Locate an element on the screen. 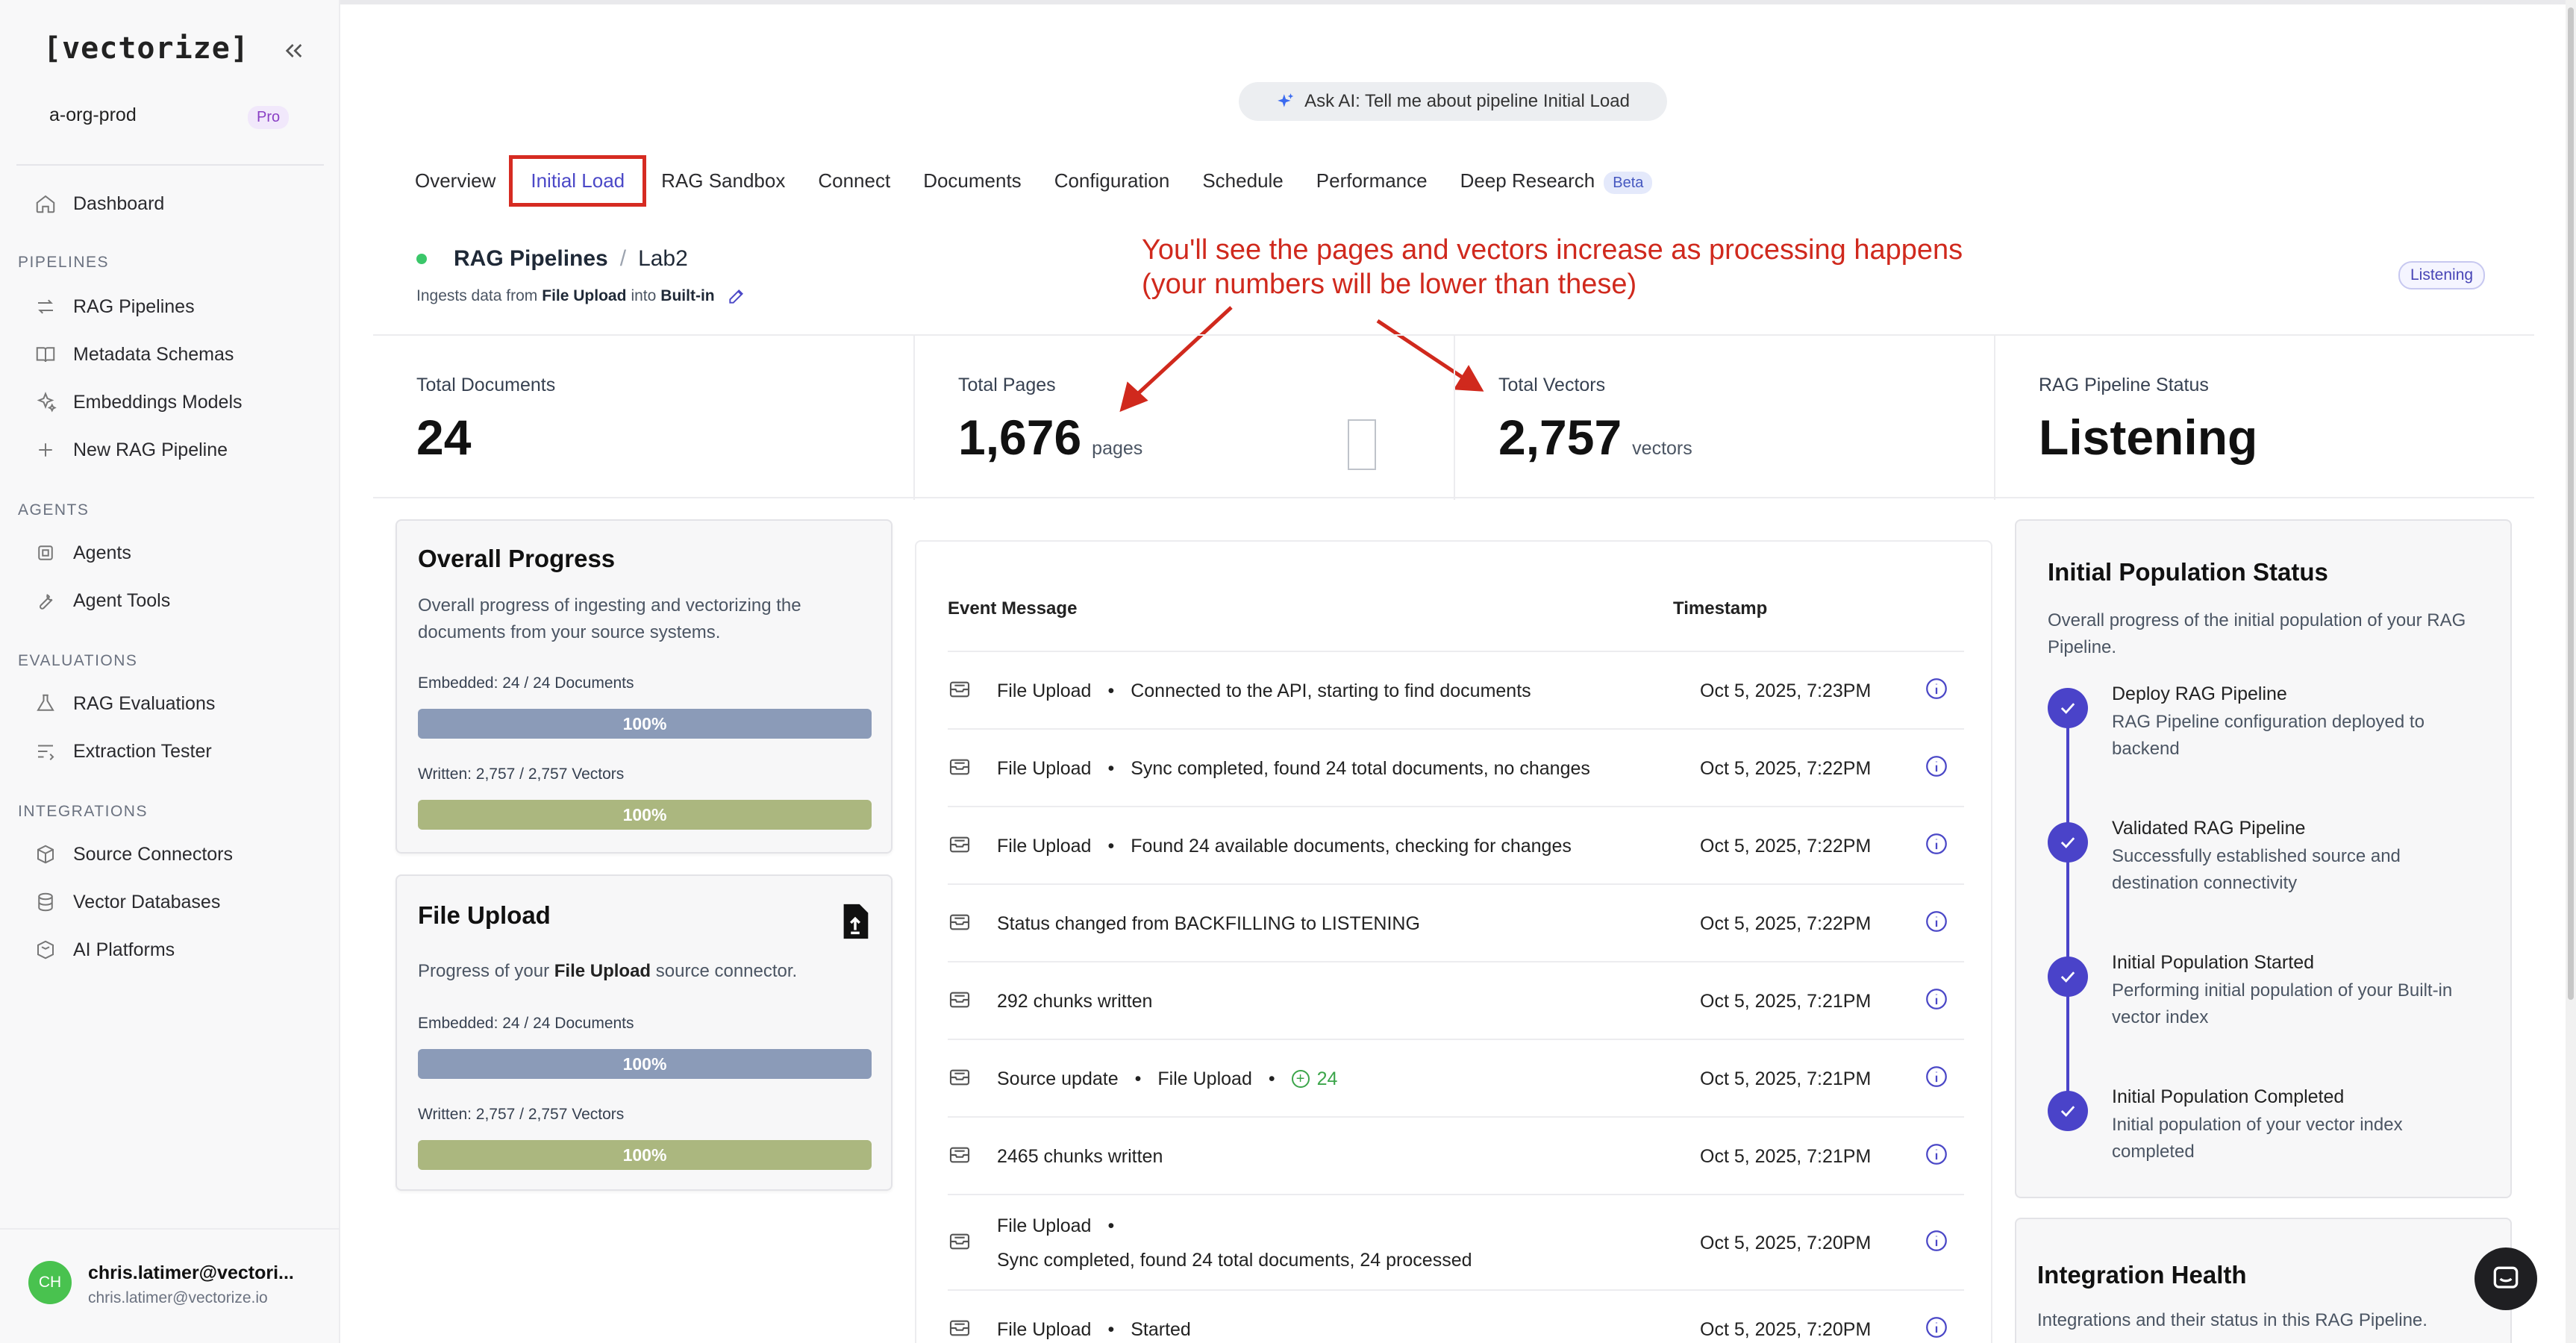 Image resolution: width=2576 pixels, height=1343 pixels. tab-deep-research: Deep Research Beta is located at coordinates (1556, 181).